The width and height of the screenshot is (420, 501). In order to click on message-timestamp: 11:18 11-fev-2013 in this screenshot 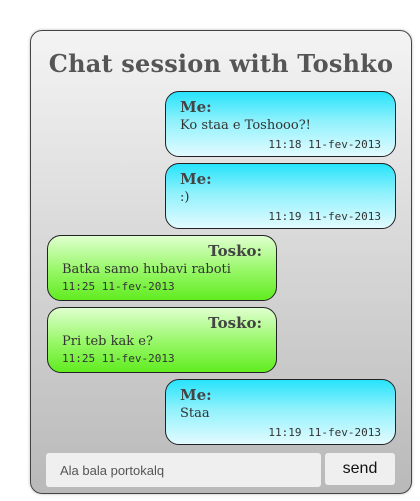, I will do `click(324, 144)`.